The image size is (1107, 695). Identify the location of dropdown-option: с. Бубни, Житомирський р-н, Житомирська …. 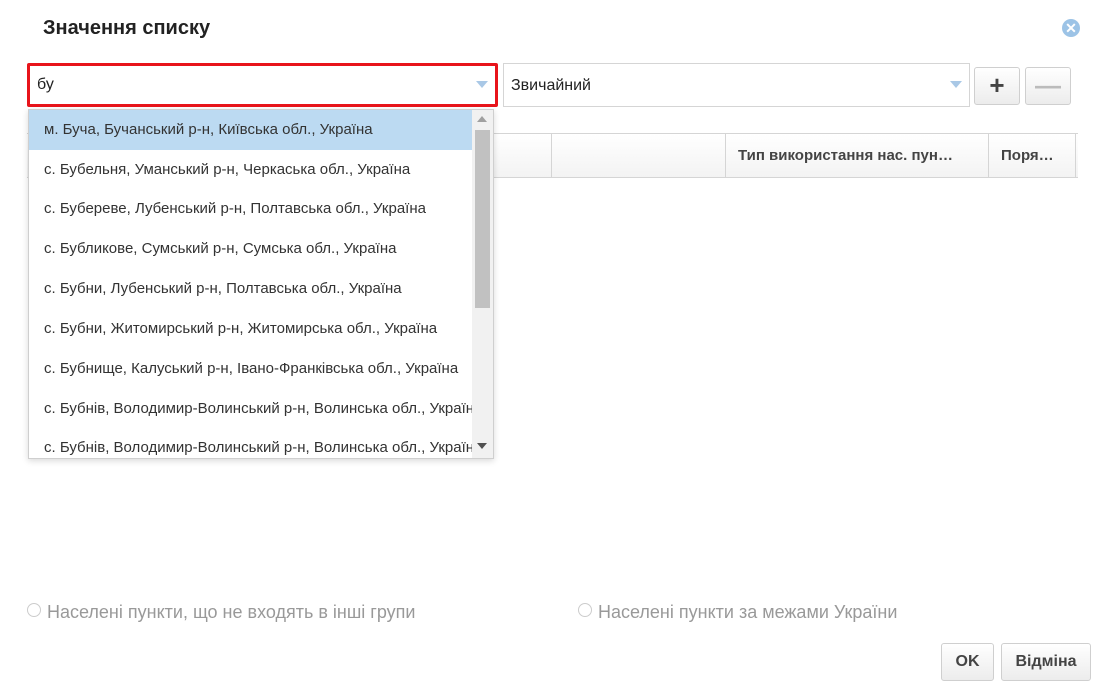
(250, 329).